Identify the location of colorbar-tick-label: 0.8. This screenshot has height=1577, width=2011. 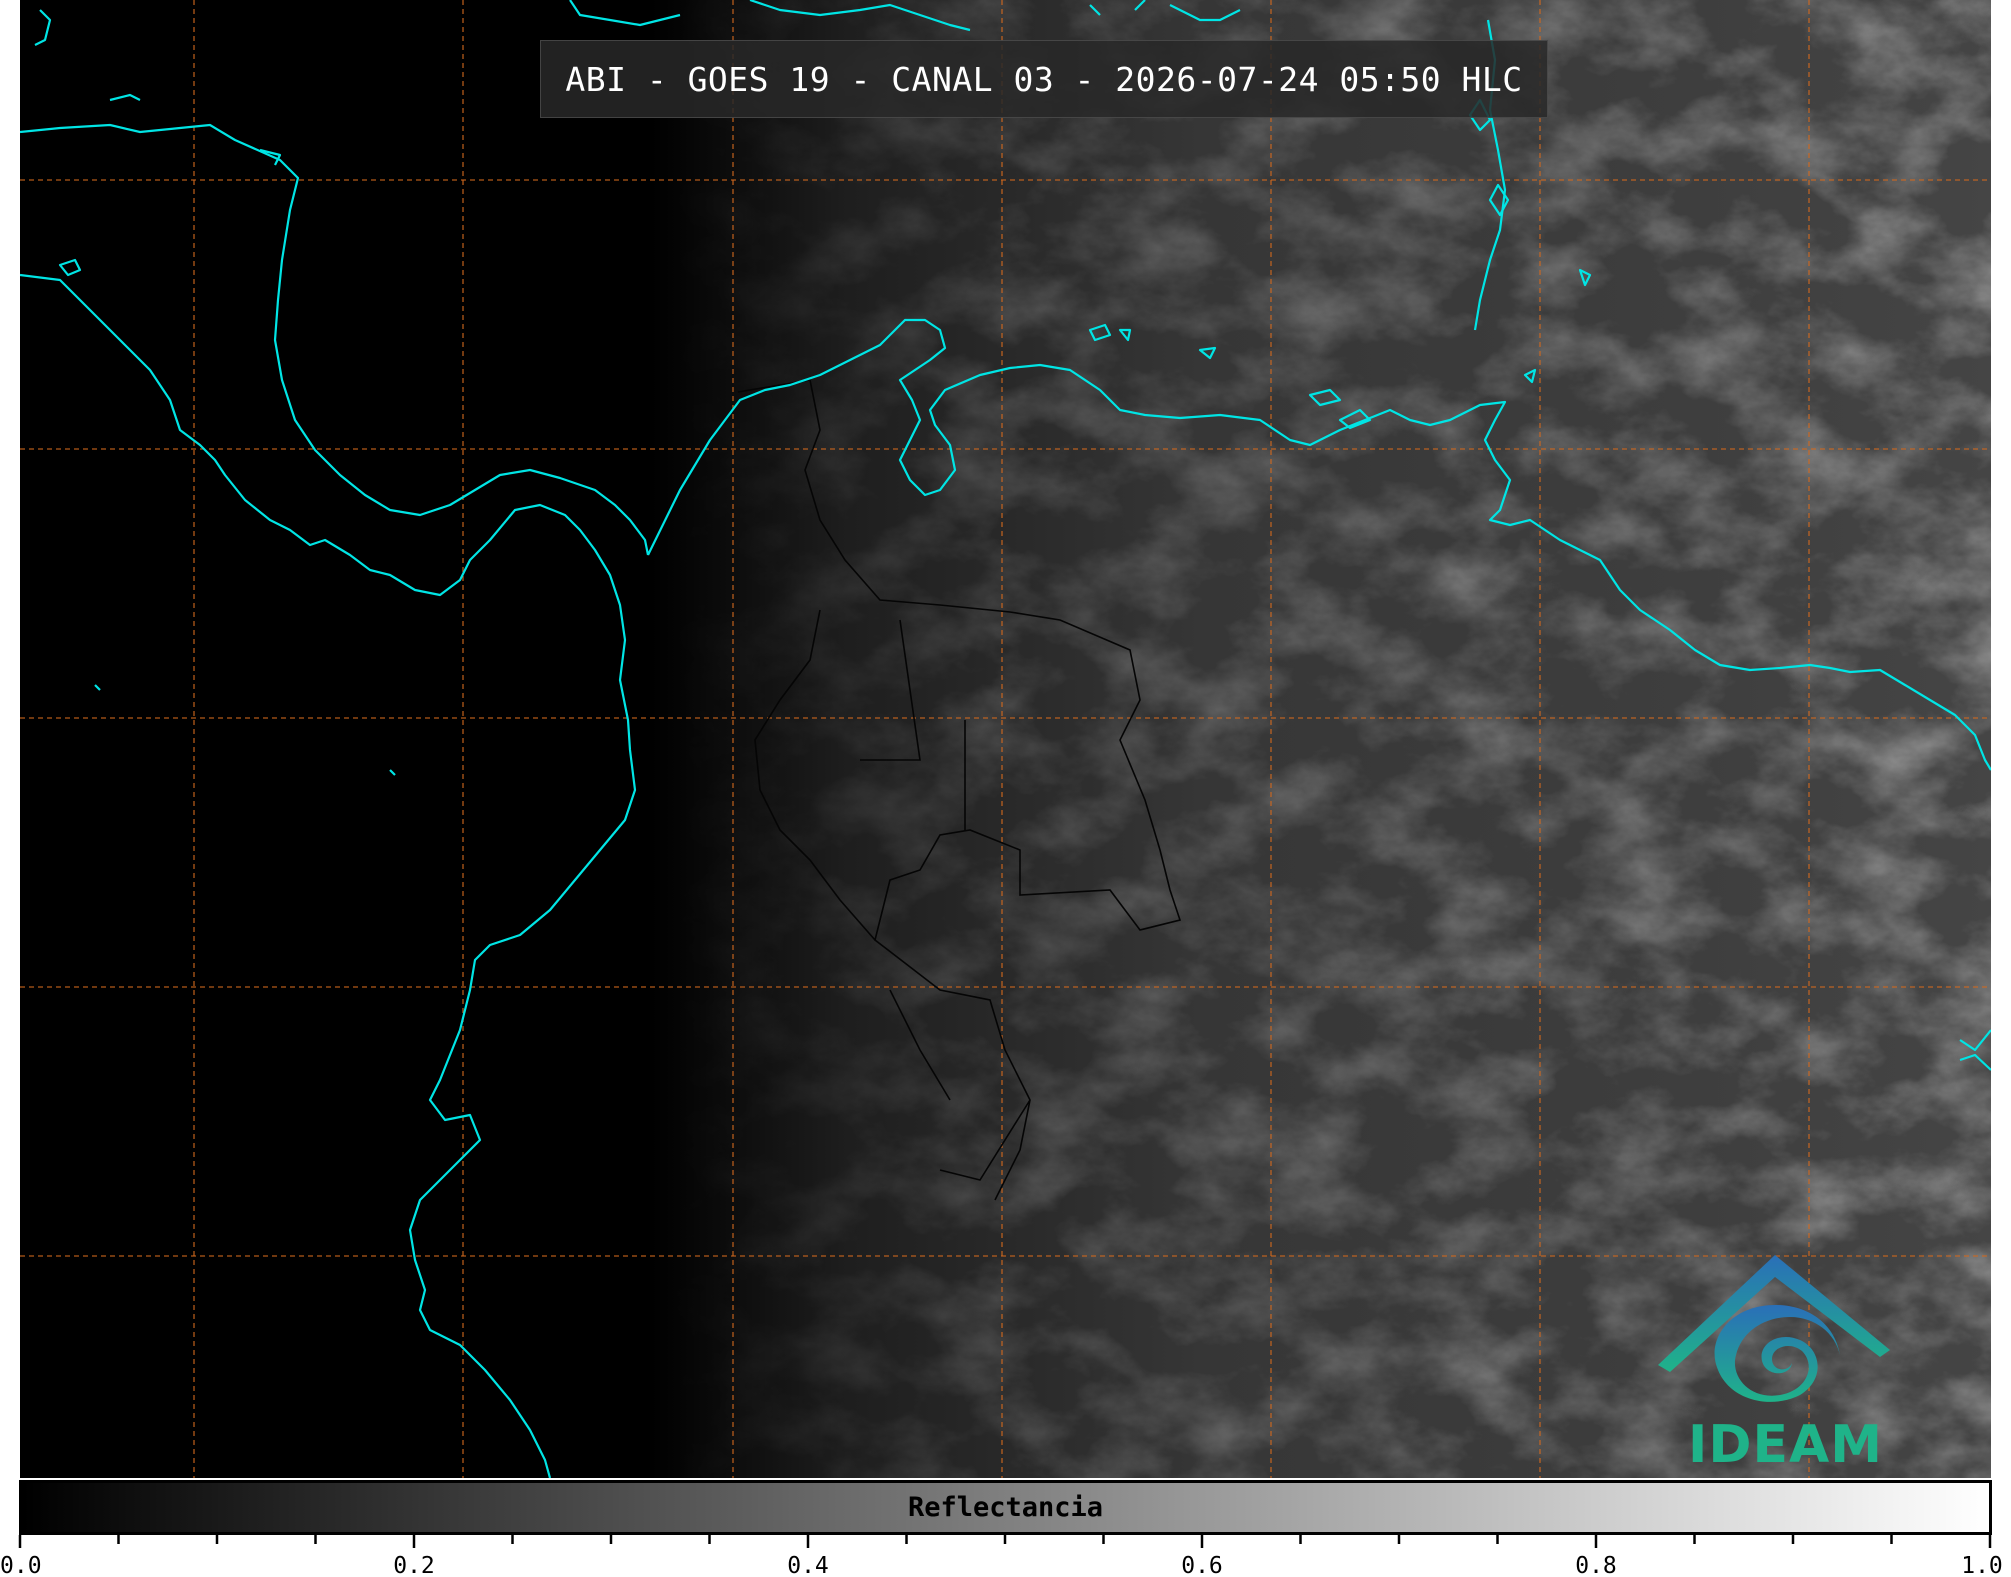
(1596, 1565).